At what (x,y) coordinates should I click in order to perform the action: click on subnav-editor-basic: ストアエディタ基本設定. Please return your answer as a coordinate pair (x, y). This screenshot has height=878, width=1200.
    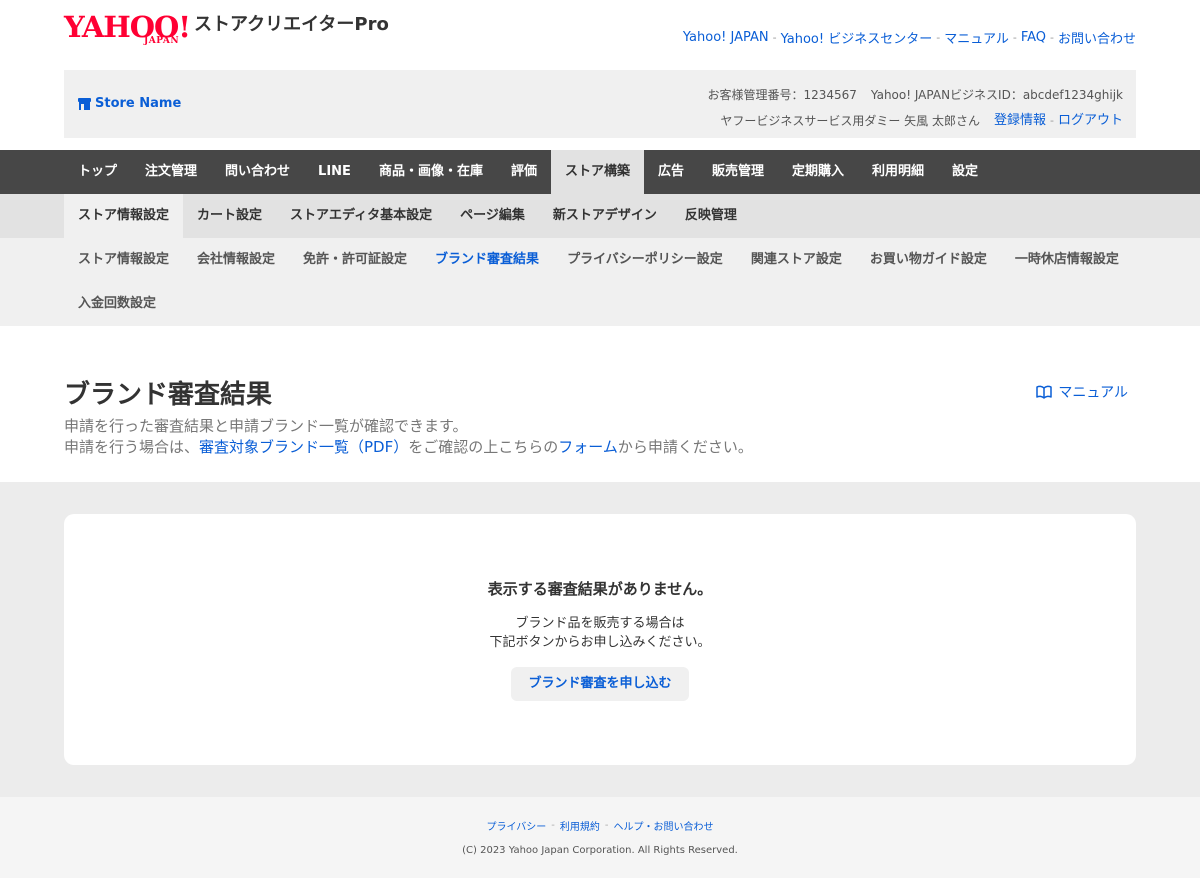
    Looking at the image, I should click on (361, 216).